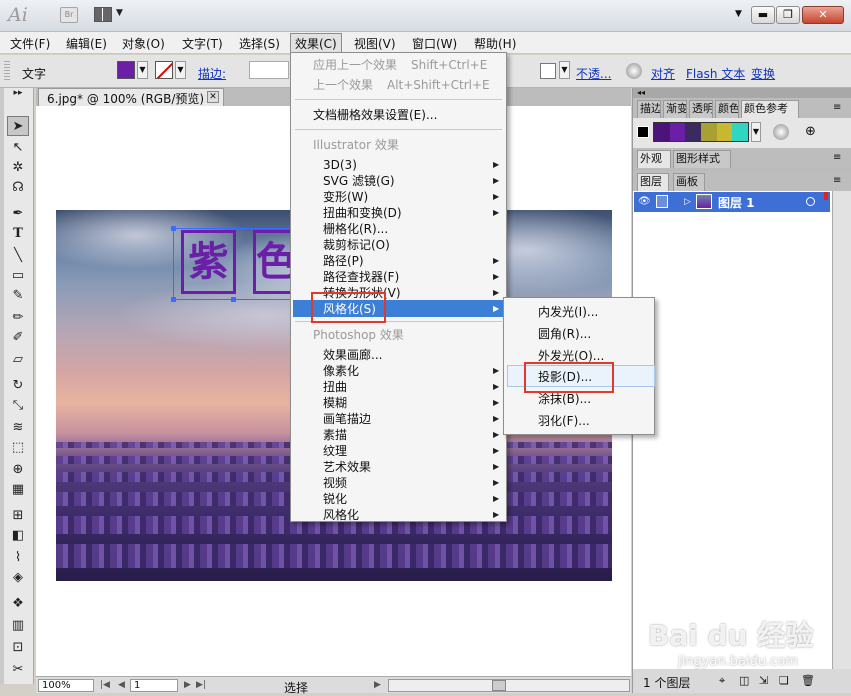 The image size is (851, 696). What do you see at coordinates (202, 43) in the screenshot?
I see `menu-type: 文字(T)` at bounding box center [202, 43].